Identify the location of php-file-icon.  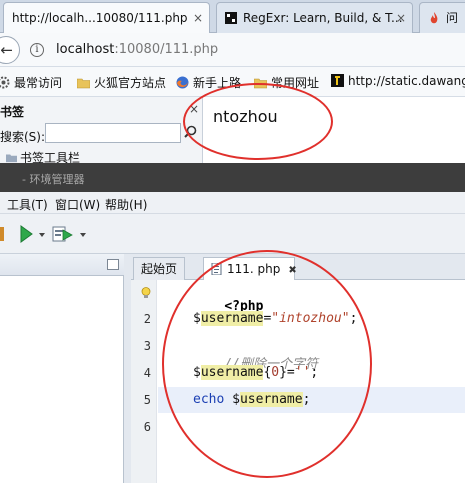
(217, 268).